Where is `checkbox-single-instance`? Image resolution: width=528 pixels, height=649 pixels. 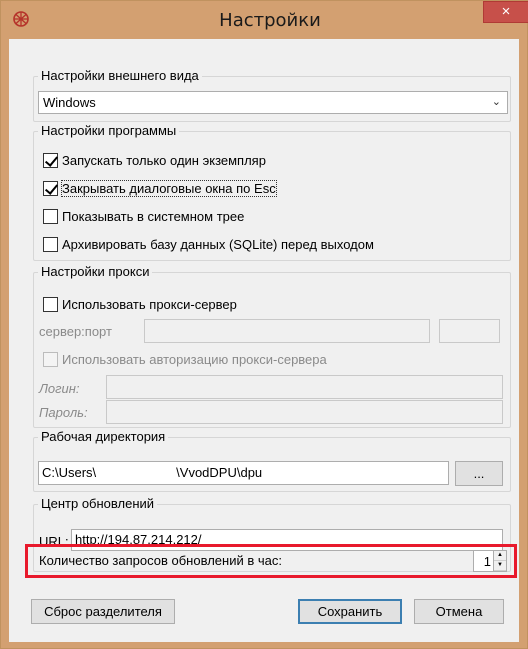 checkbox-single-instance is located at coordinates (50, 160).